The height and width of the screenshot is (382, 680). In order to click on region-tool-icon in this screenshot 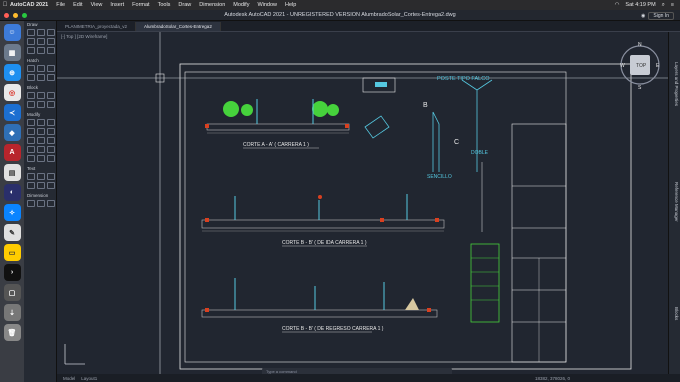, I will do `click(31, 77)`.